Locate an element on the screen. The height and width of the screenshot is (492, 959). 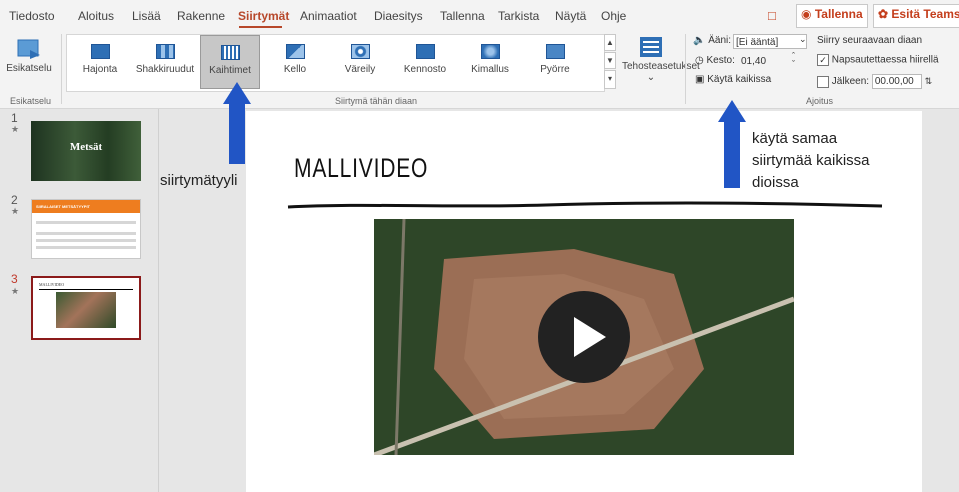
after-input: 00.00,00 is located at coordinates (896, 81).